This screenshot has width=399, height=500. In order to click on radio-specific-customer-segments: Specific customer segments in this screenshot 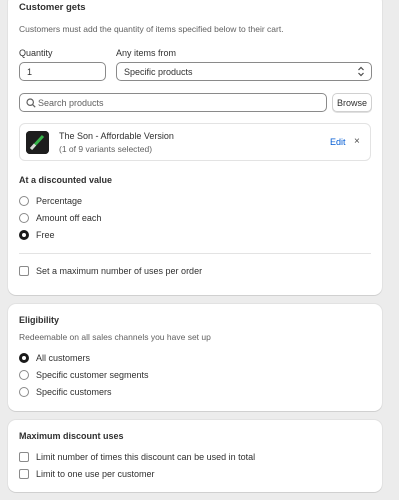, I will do `click(84, 375)`.